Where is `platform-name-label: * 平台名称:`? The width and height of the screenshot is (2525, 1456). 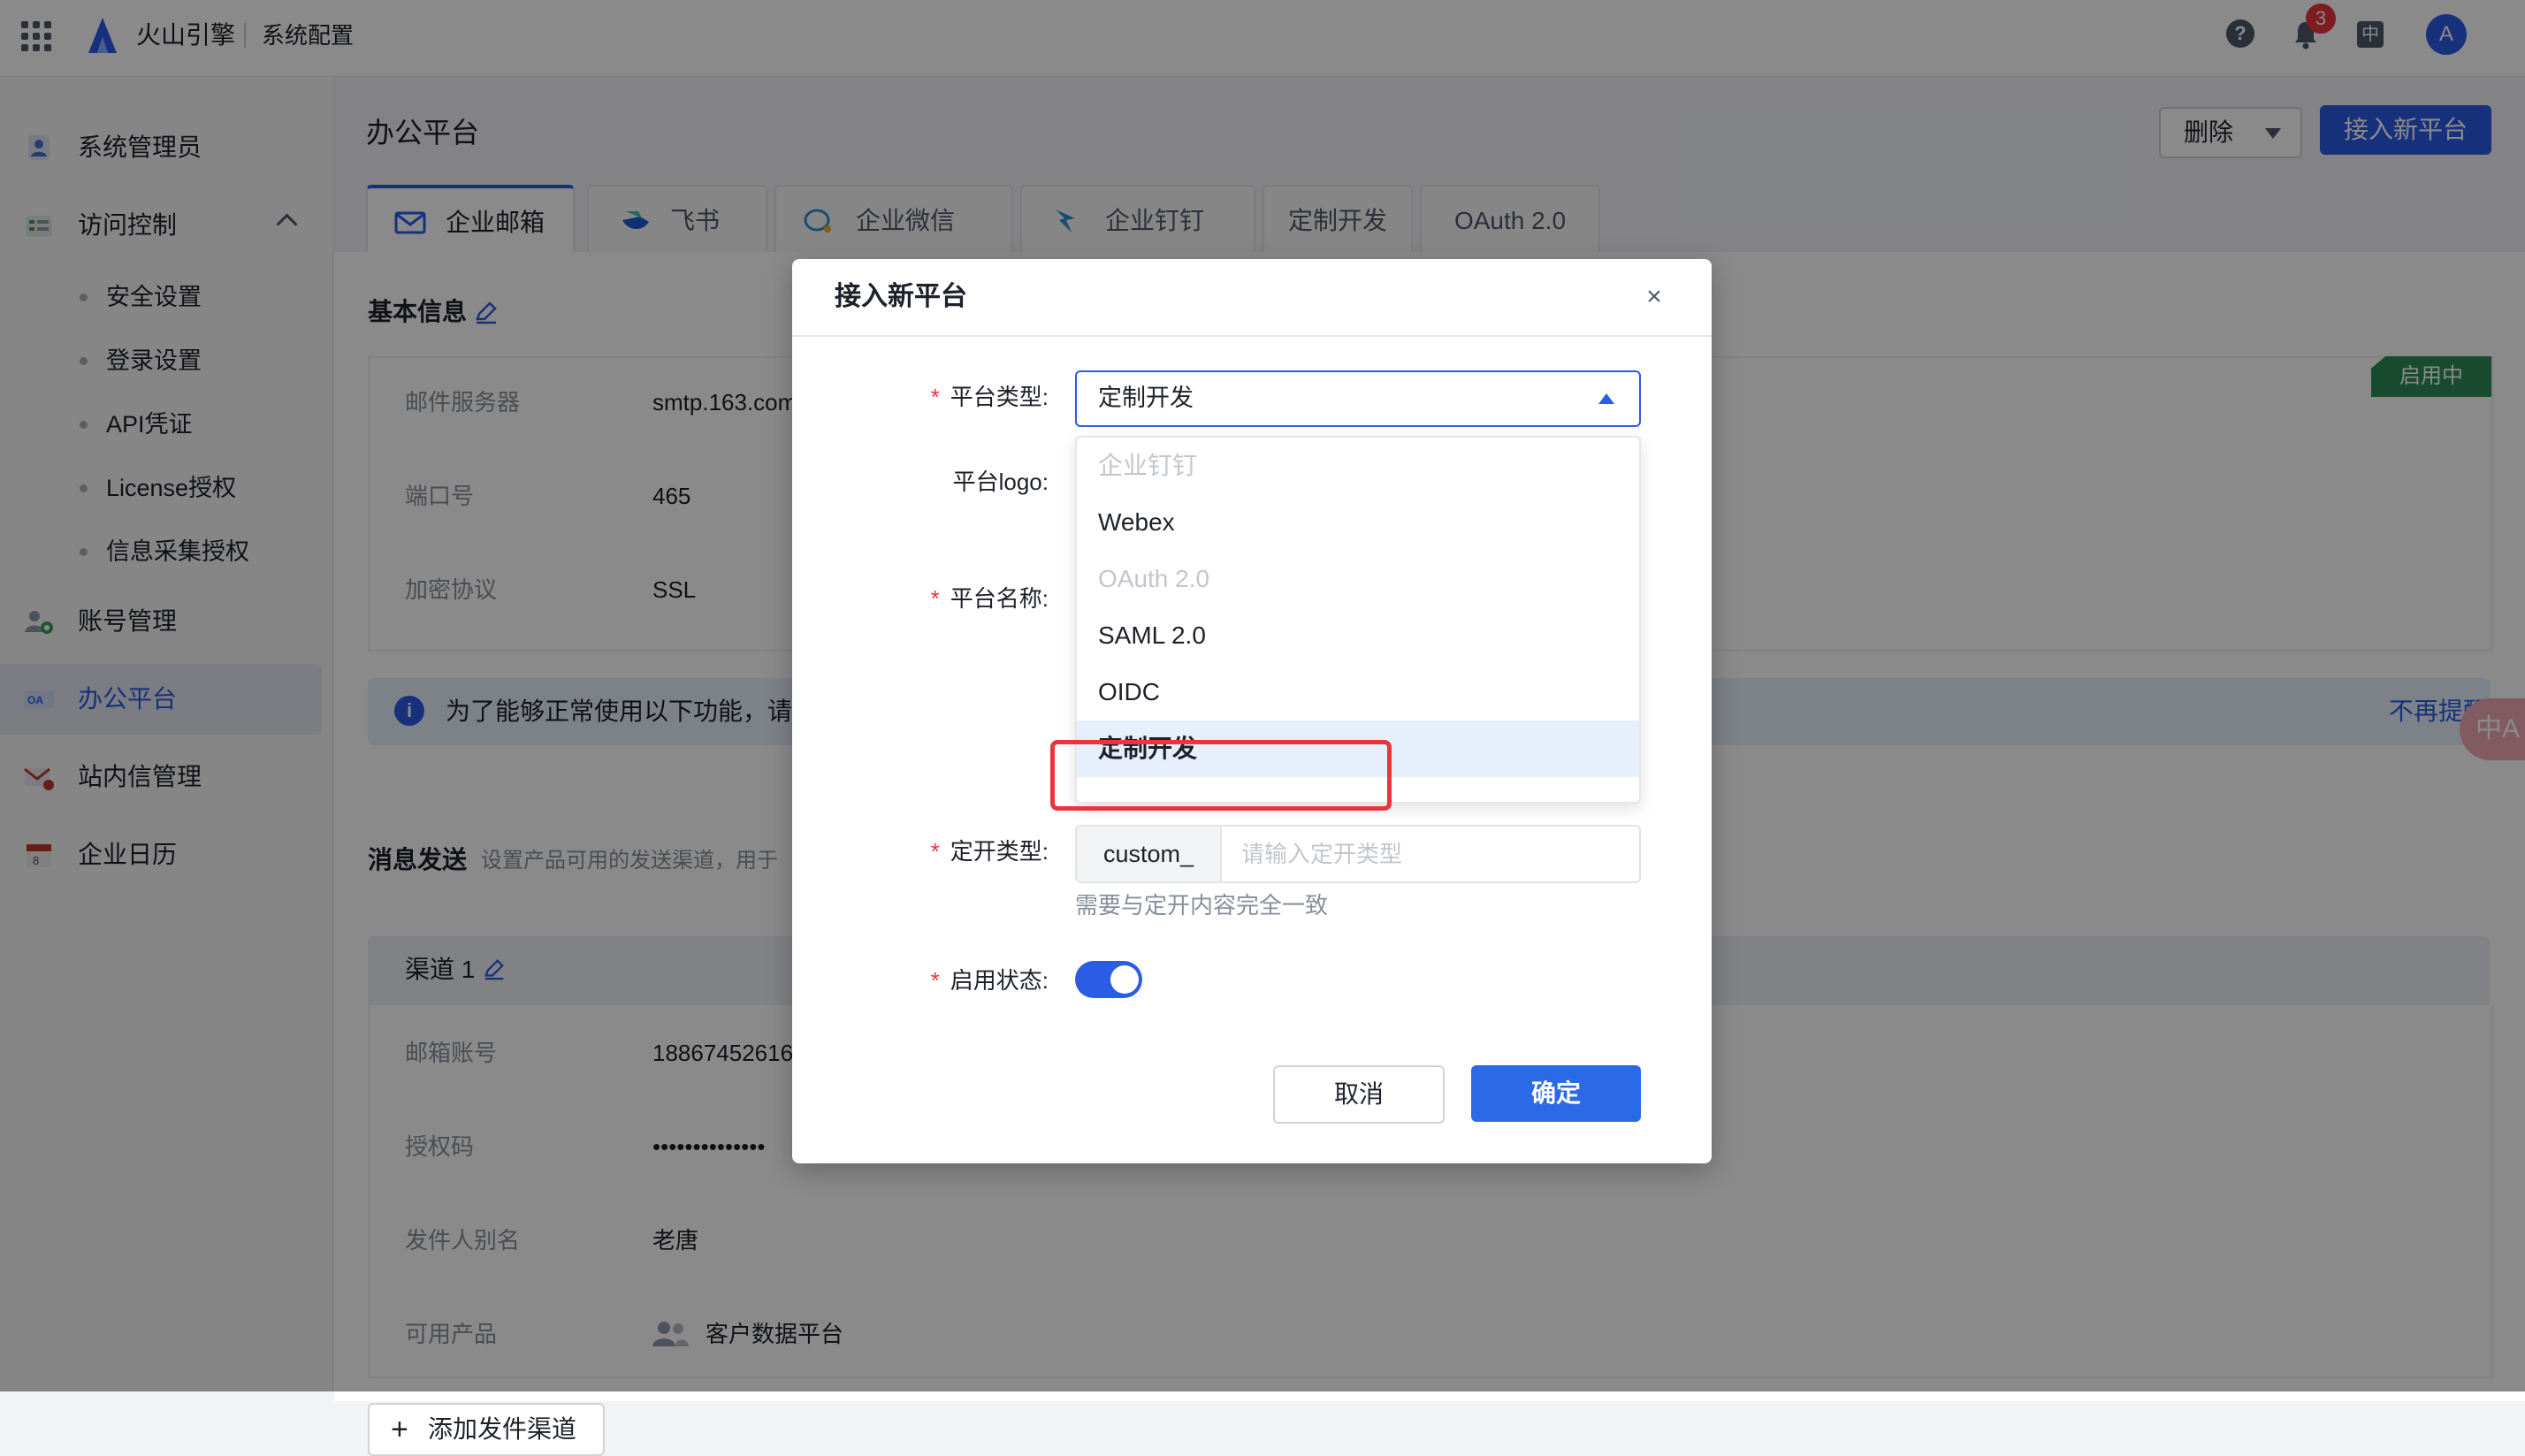 platform-name-label: * 平台名称: is located at coordinates (989, 598).